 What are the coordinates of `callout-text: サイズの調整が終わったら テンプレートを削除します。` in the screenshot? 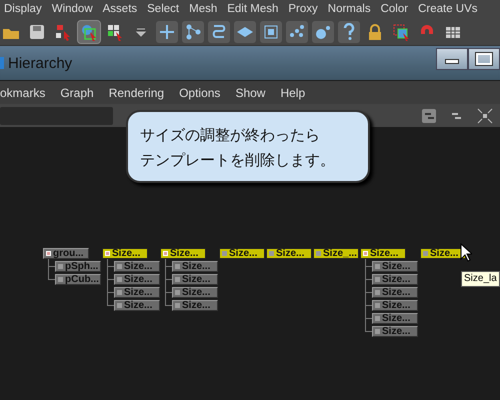 It's located at (248, 146).